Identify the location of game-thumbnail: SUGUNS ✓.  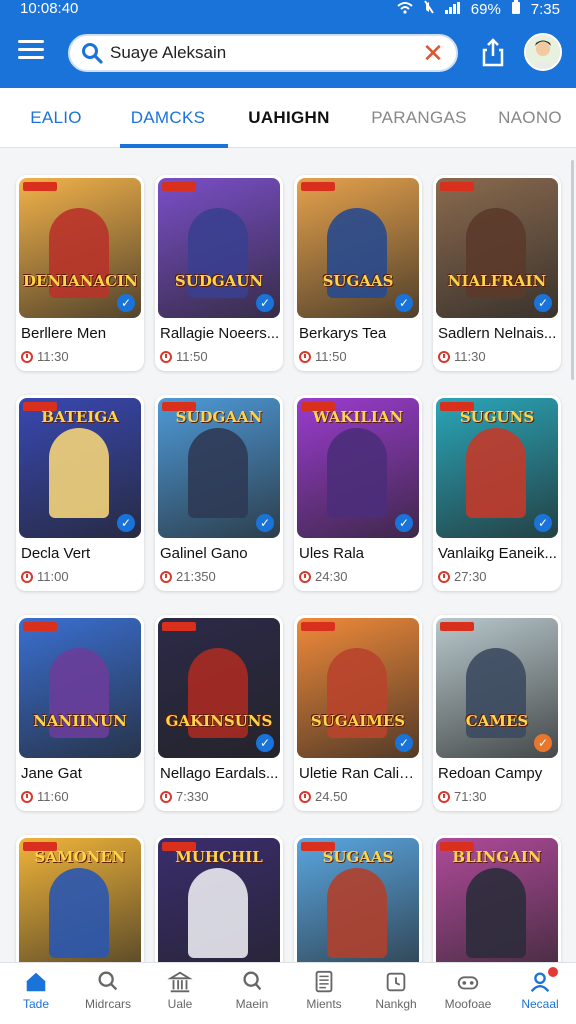
(497, 468).